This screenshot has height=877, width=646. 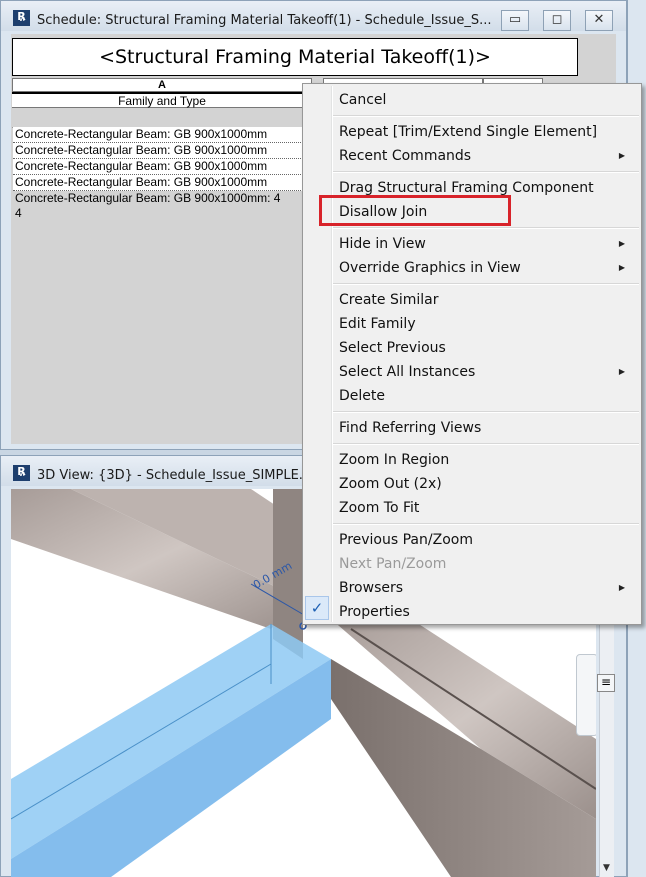 I want to click on menu-item-zoom-to-fit: Zoom To Fit, so click(x=487, y=508).